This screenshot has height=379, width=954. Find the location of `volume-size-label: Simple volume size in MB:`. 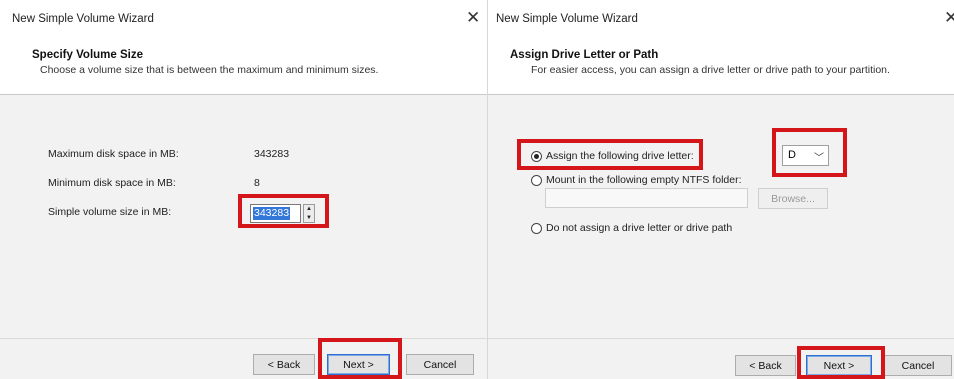

volume-size-label: Simple volume size in MB: is located at coordinates (110, 212).